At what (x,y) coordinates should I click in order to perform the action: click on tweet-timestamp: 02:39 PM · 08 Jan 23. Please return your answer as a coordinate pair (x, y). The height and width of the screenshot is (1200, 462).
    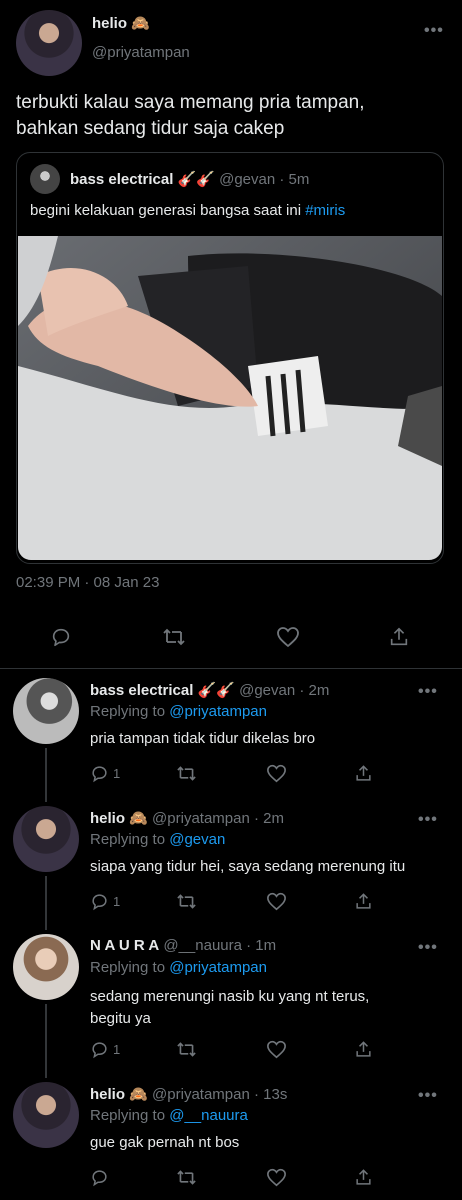
    Looking at the image, I should click on (87, 582).